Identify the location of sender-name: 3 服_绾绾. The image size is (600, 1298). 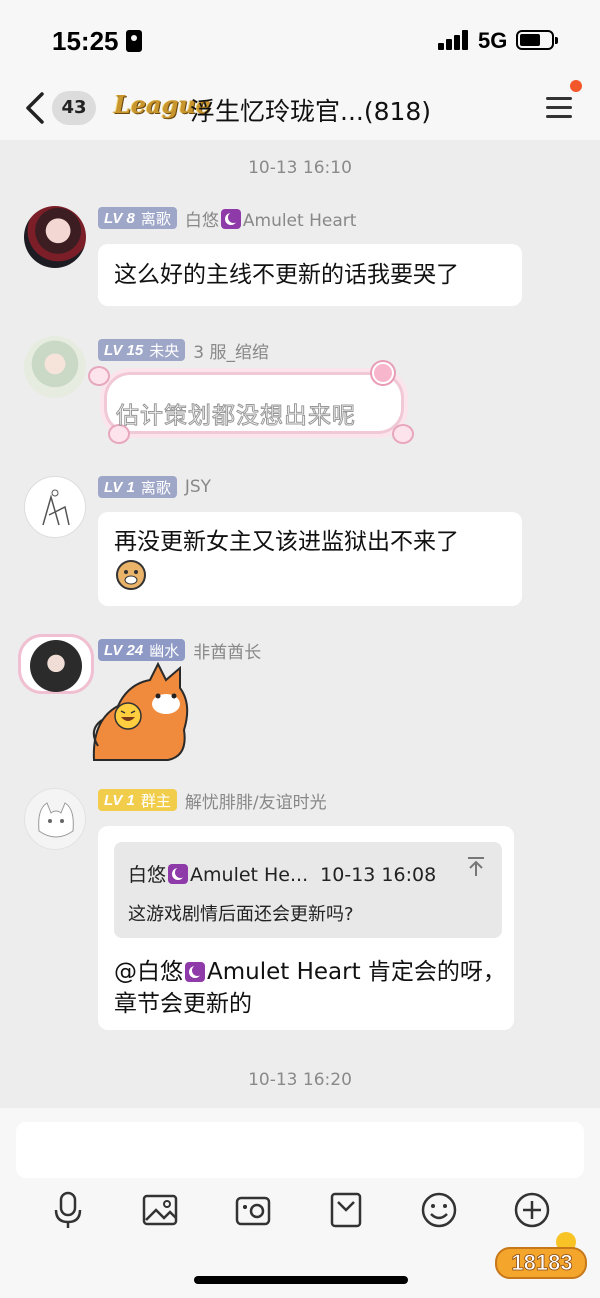
(231, 352).